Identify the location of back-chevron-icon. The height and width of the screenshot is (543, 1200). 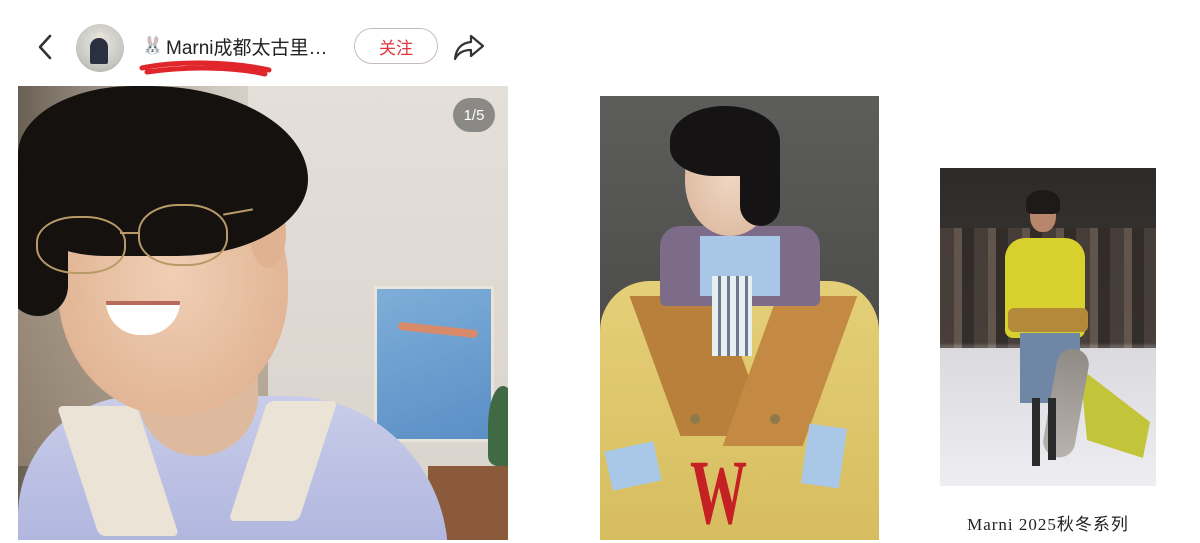
(45, 47).